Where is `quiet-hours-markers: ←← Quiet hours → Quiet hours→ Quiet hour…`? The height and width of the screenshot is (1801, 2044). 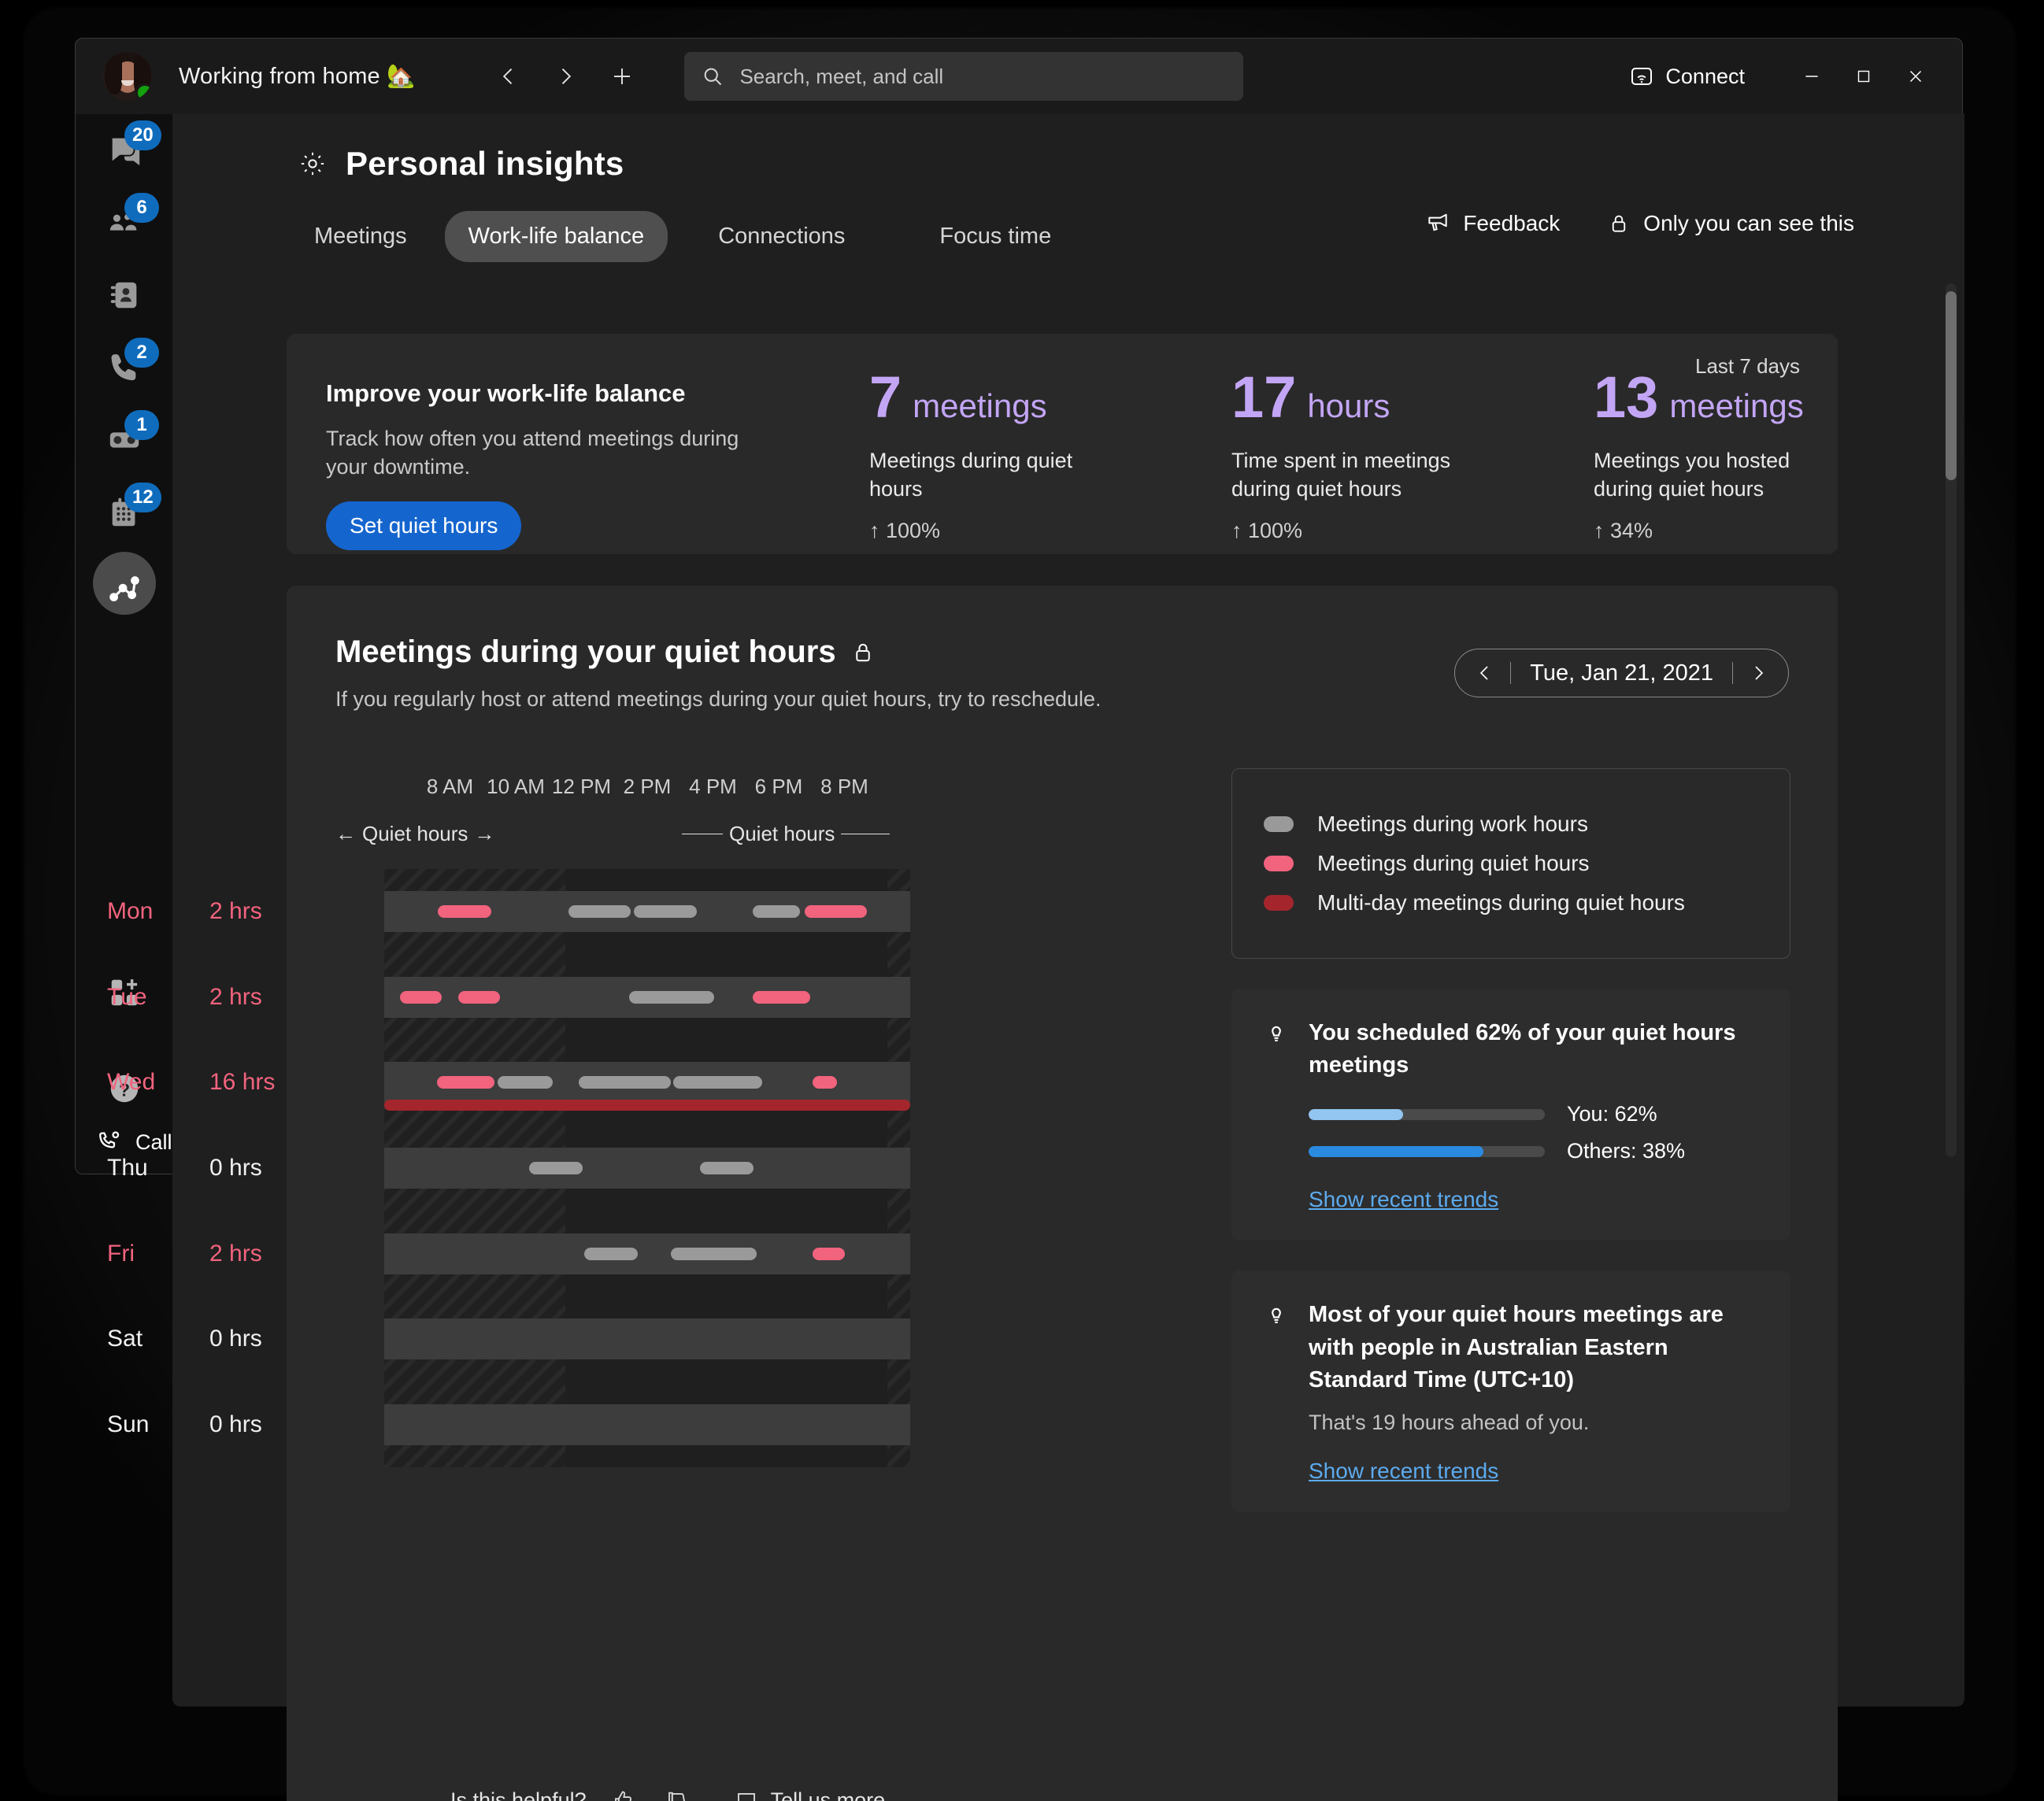
quiet-hours-markers: ←← Quiet hours → Quiet hours→ Quiet hour… is located at coordinates (737, 840).